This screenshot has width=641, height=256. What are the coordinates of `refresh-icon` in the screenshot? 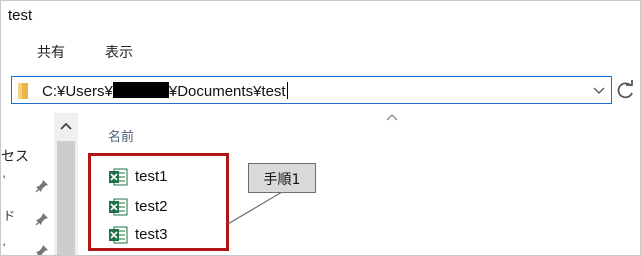 It's located at (626, 90).